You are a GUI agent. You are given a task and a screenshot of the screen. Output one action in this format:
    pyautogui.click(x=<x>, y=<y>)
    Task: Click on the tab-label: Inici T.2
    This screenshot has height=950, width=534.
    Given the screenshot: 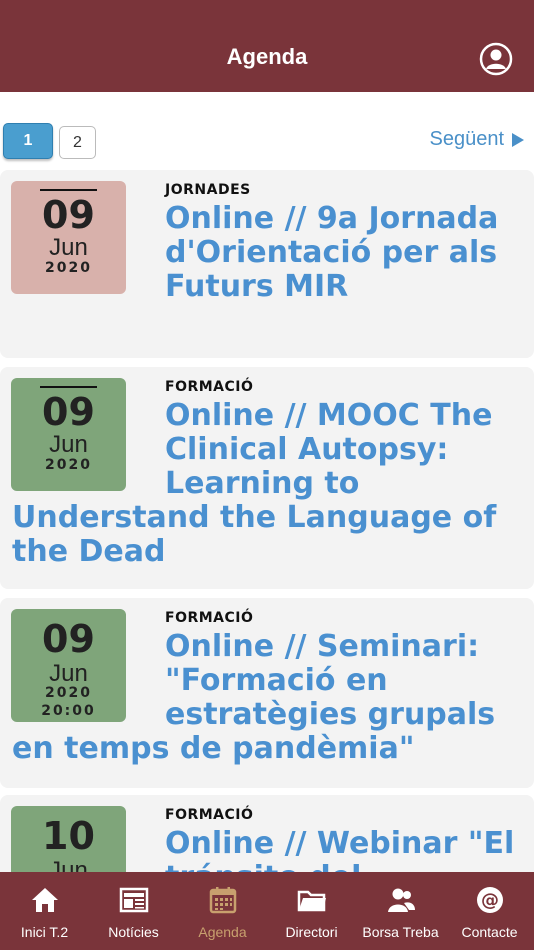 What is the action you would take?
    pyautogui.click(x=44, y=932)
    